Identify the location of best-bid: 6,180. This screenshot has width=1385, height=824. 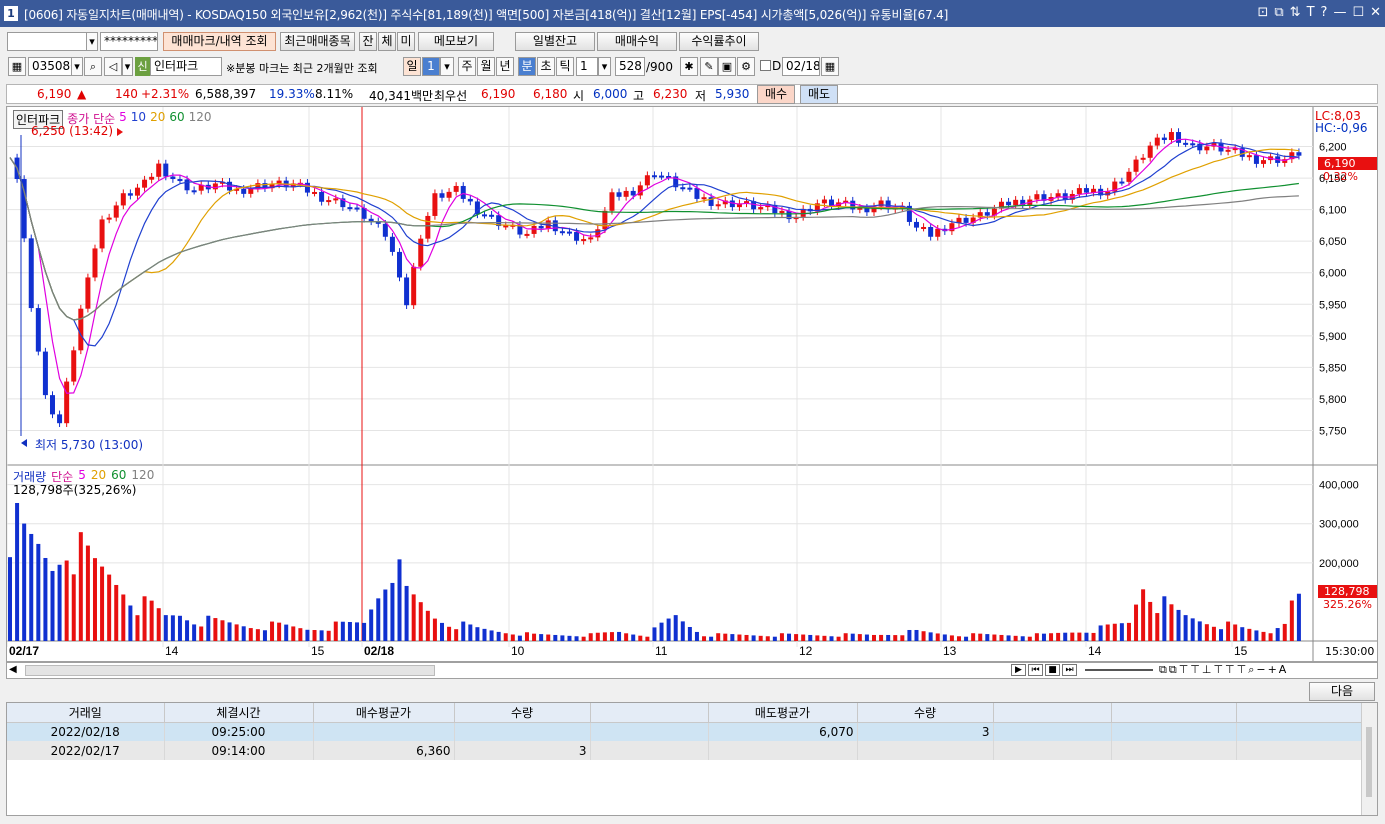
(550, 94).